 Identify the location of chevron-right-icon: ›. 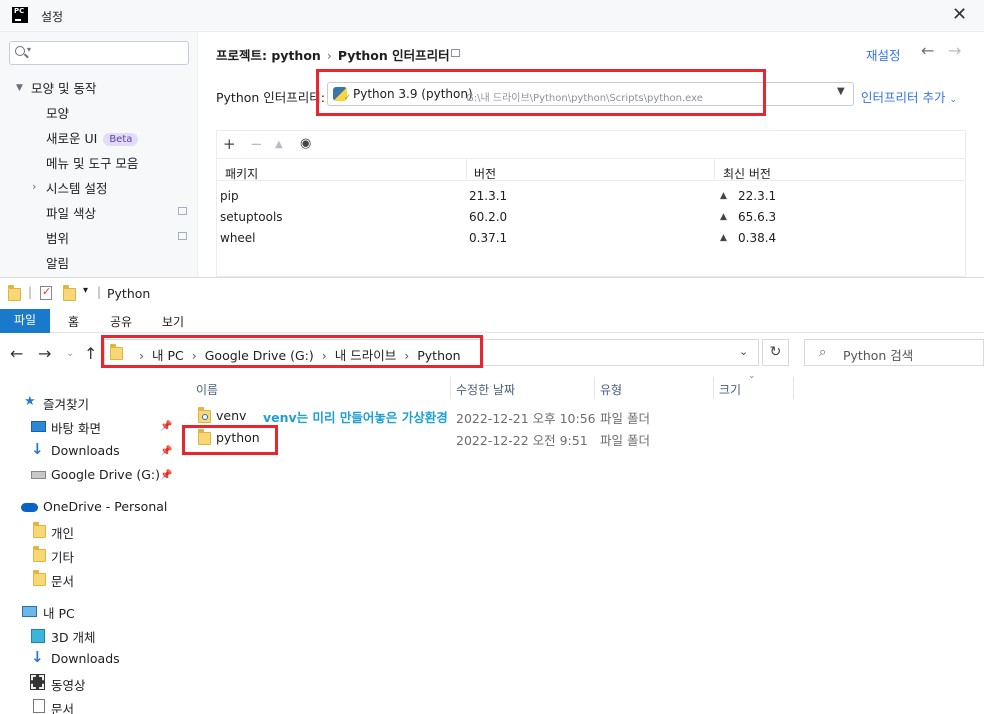
(34, 186).